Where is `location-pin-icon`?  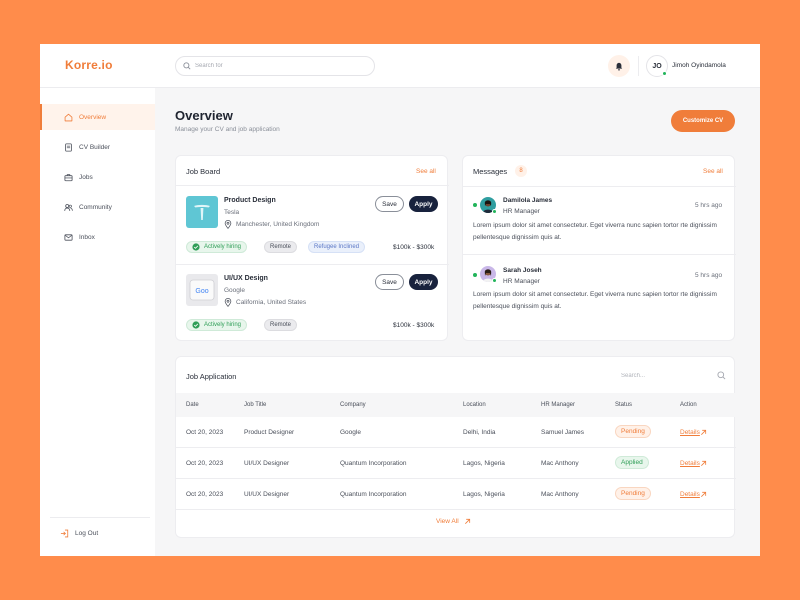
location-pin-icon is located at coordinates (228, 302).